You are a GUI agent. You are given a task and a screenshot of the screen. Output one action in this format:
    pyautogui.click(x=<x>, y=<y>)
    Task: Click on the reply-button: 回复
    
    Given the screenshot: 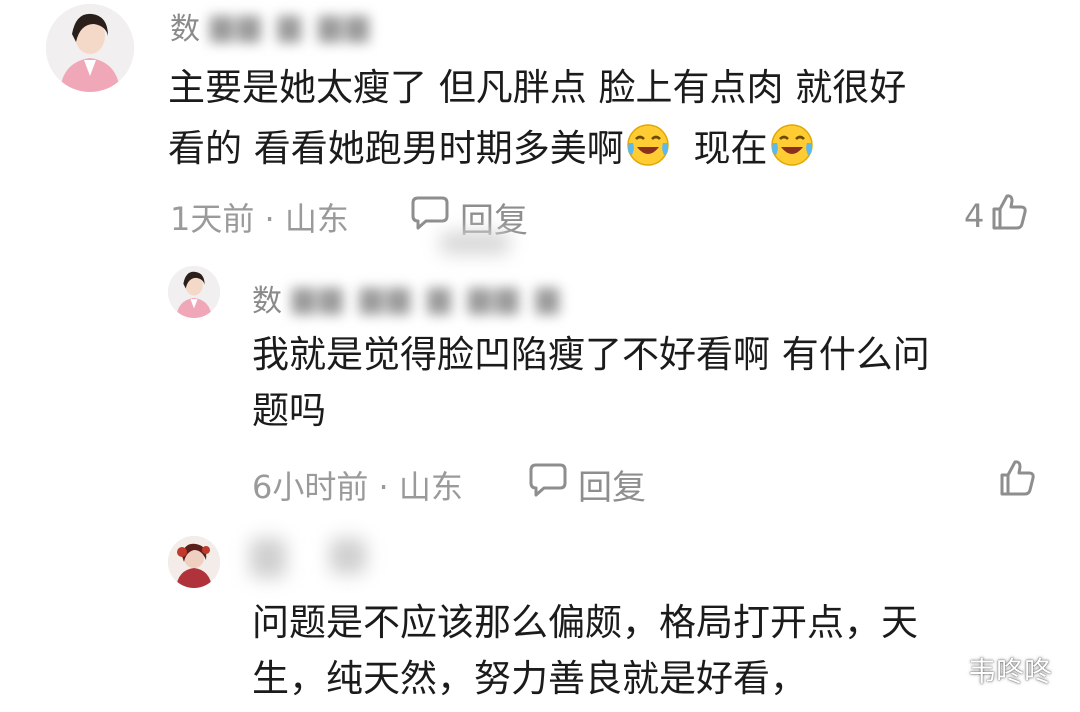 What is the action you would take?
    pyautogui.click(x=587, y=484)
    